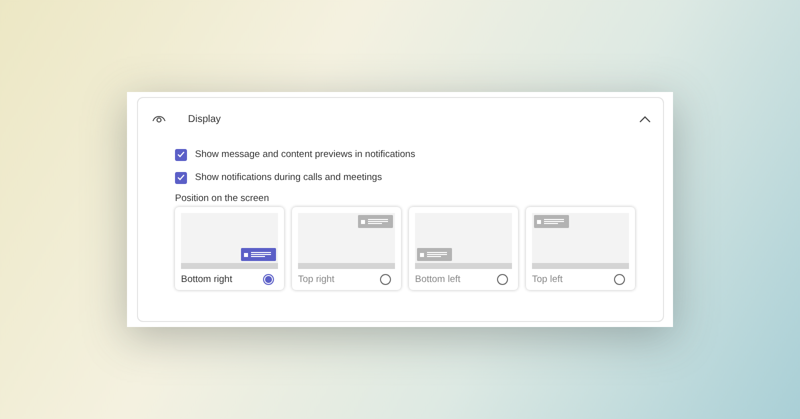 Image resolution: width=800 pixels, height=419 pixels. Describe the element at coordinates (547, 279) in the screenshot. I see `option-label: Top left` at that location.